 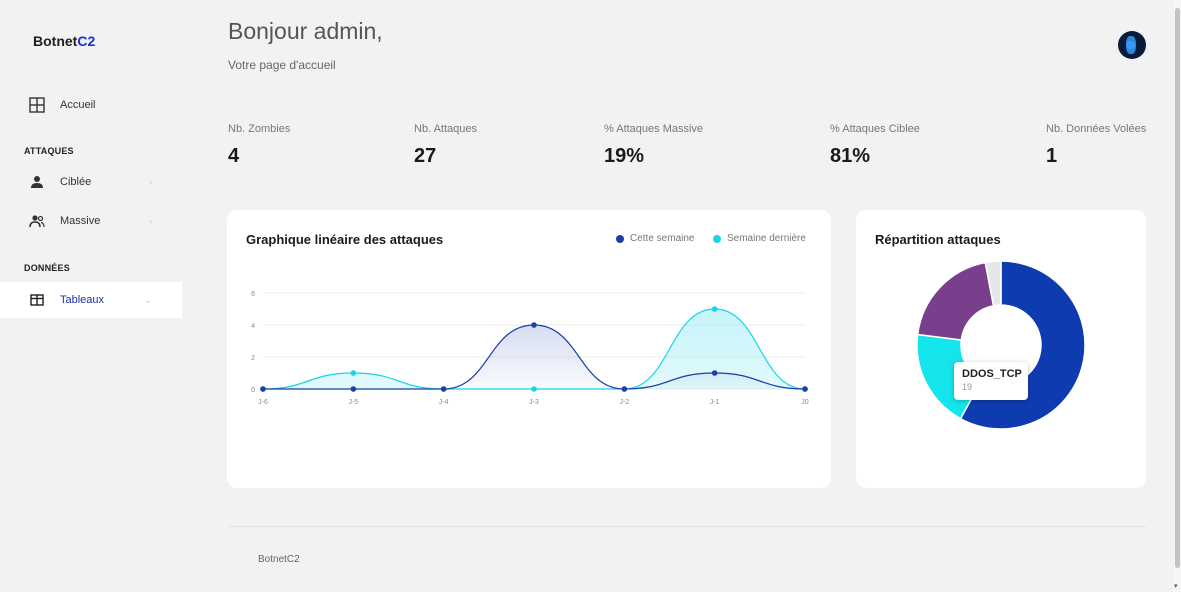 What do you see at coordinates (49, 151) in the screenshot?
I see `section-attaques: ATTAQUES` at bounding box center [49, 151].